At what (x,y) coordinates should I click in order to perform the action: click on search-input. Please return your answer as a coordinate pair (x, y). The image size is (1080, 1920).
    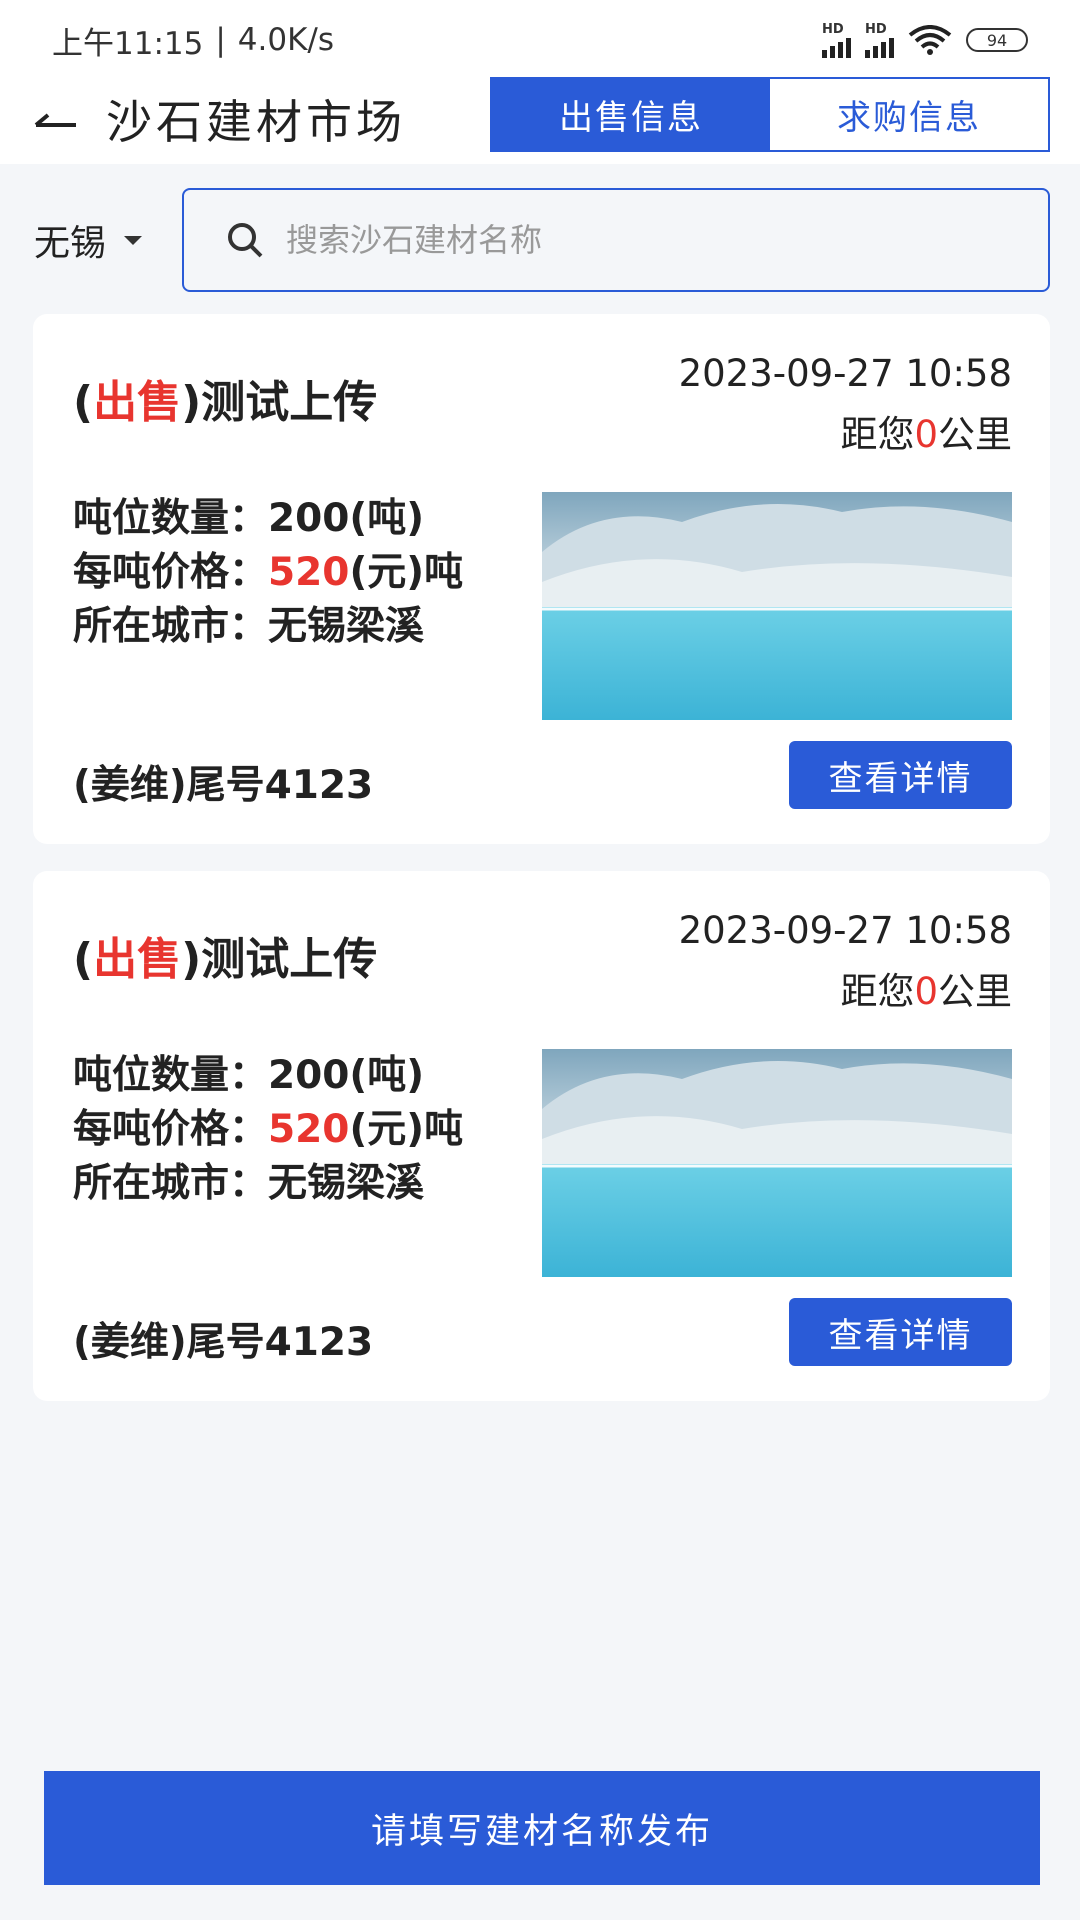
    Looking at the image, I should click on (646, 240).